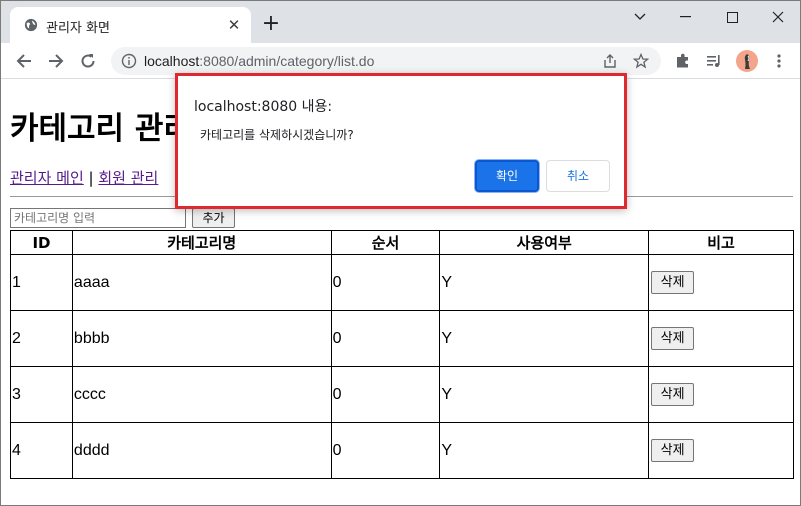 The image size is (801, 506). Describe the element at coordinates (732, 17) in the screenshot. I see `maximize-icon` at that location.